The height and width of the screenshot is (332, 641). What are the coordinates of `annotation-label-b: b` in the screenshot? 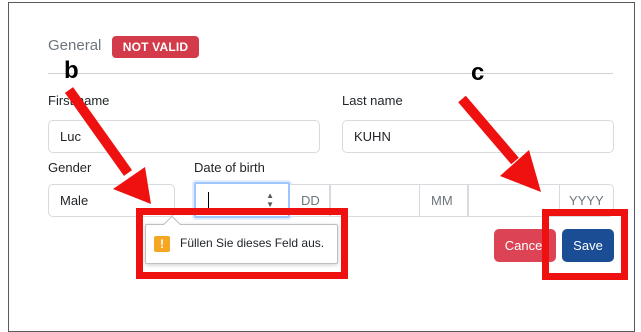 It's located at (71, 70).